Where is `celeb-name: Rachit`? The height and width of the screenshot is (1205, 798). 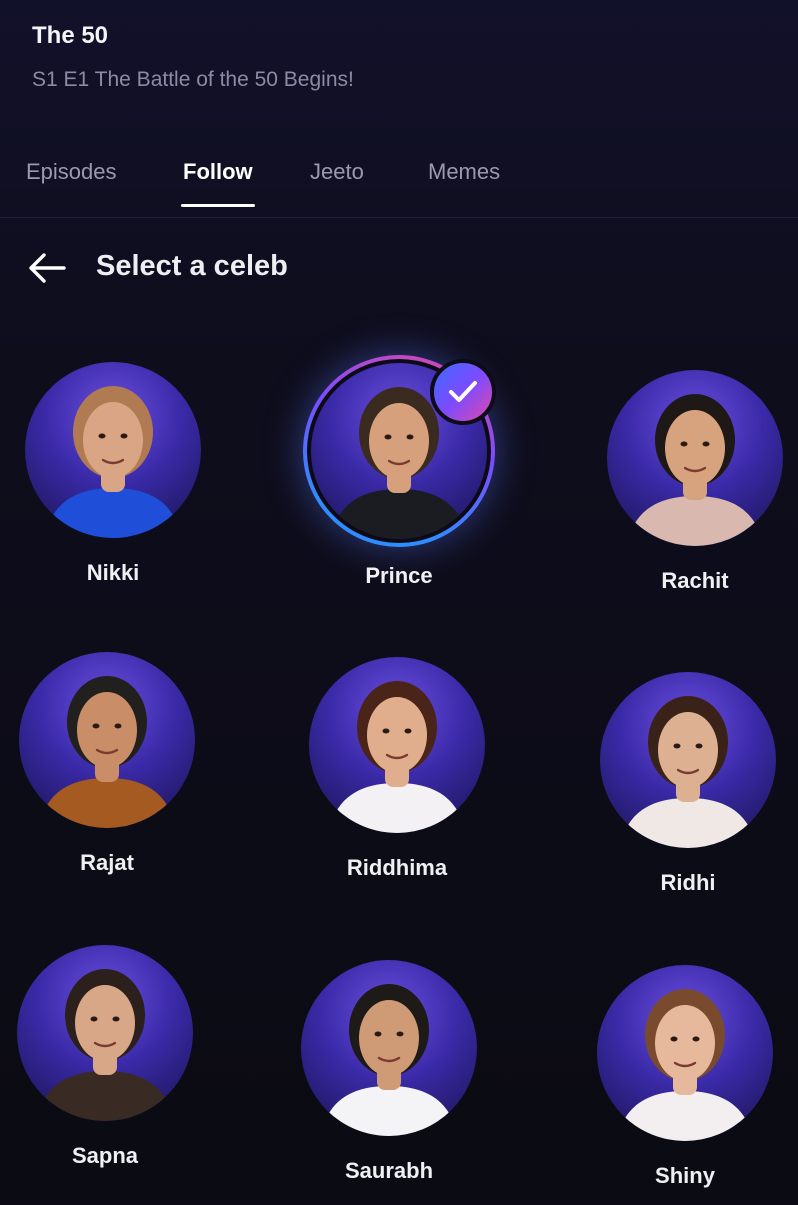
celeb-name: Rachit is located at coordinates (695, 580).